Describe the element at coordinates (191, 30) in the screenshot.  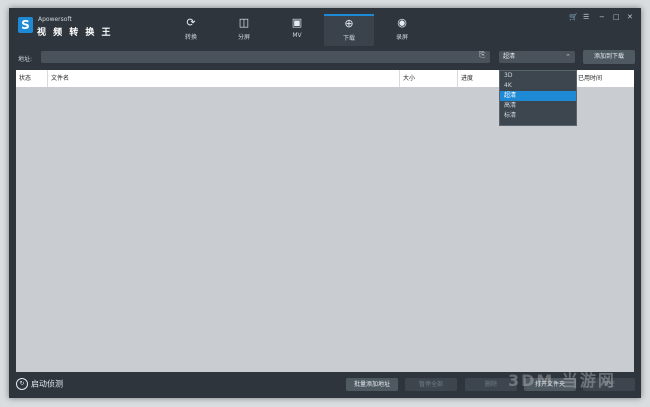
I see `tab-convert: ⟳ 转换` at that location.